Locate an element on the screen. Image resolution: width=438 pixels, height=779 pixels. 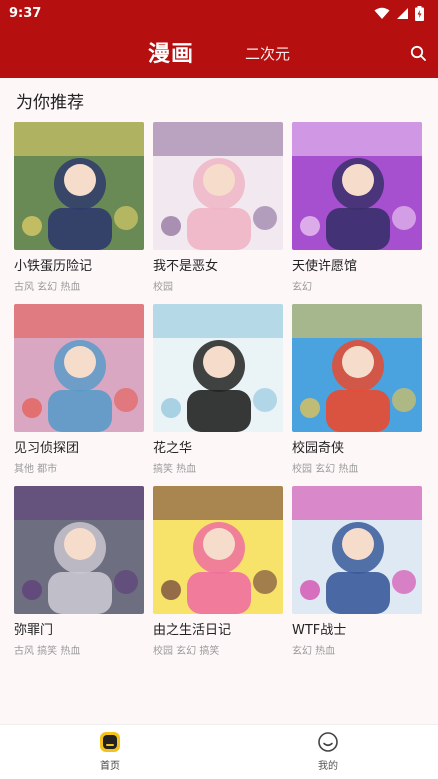
comic-tags: 其他 都市 is located at coordinates (36, 469).